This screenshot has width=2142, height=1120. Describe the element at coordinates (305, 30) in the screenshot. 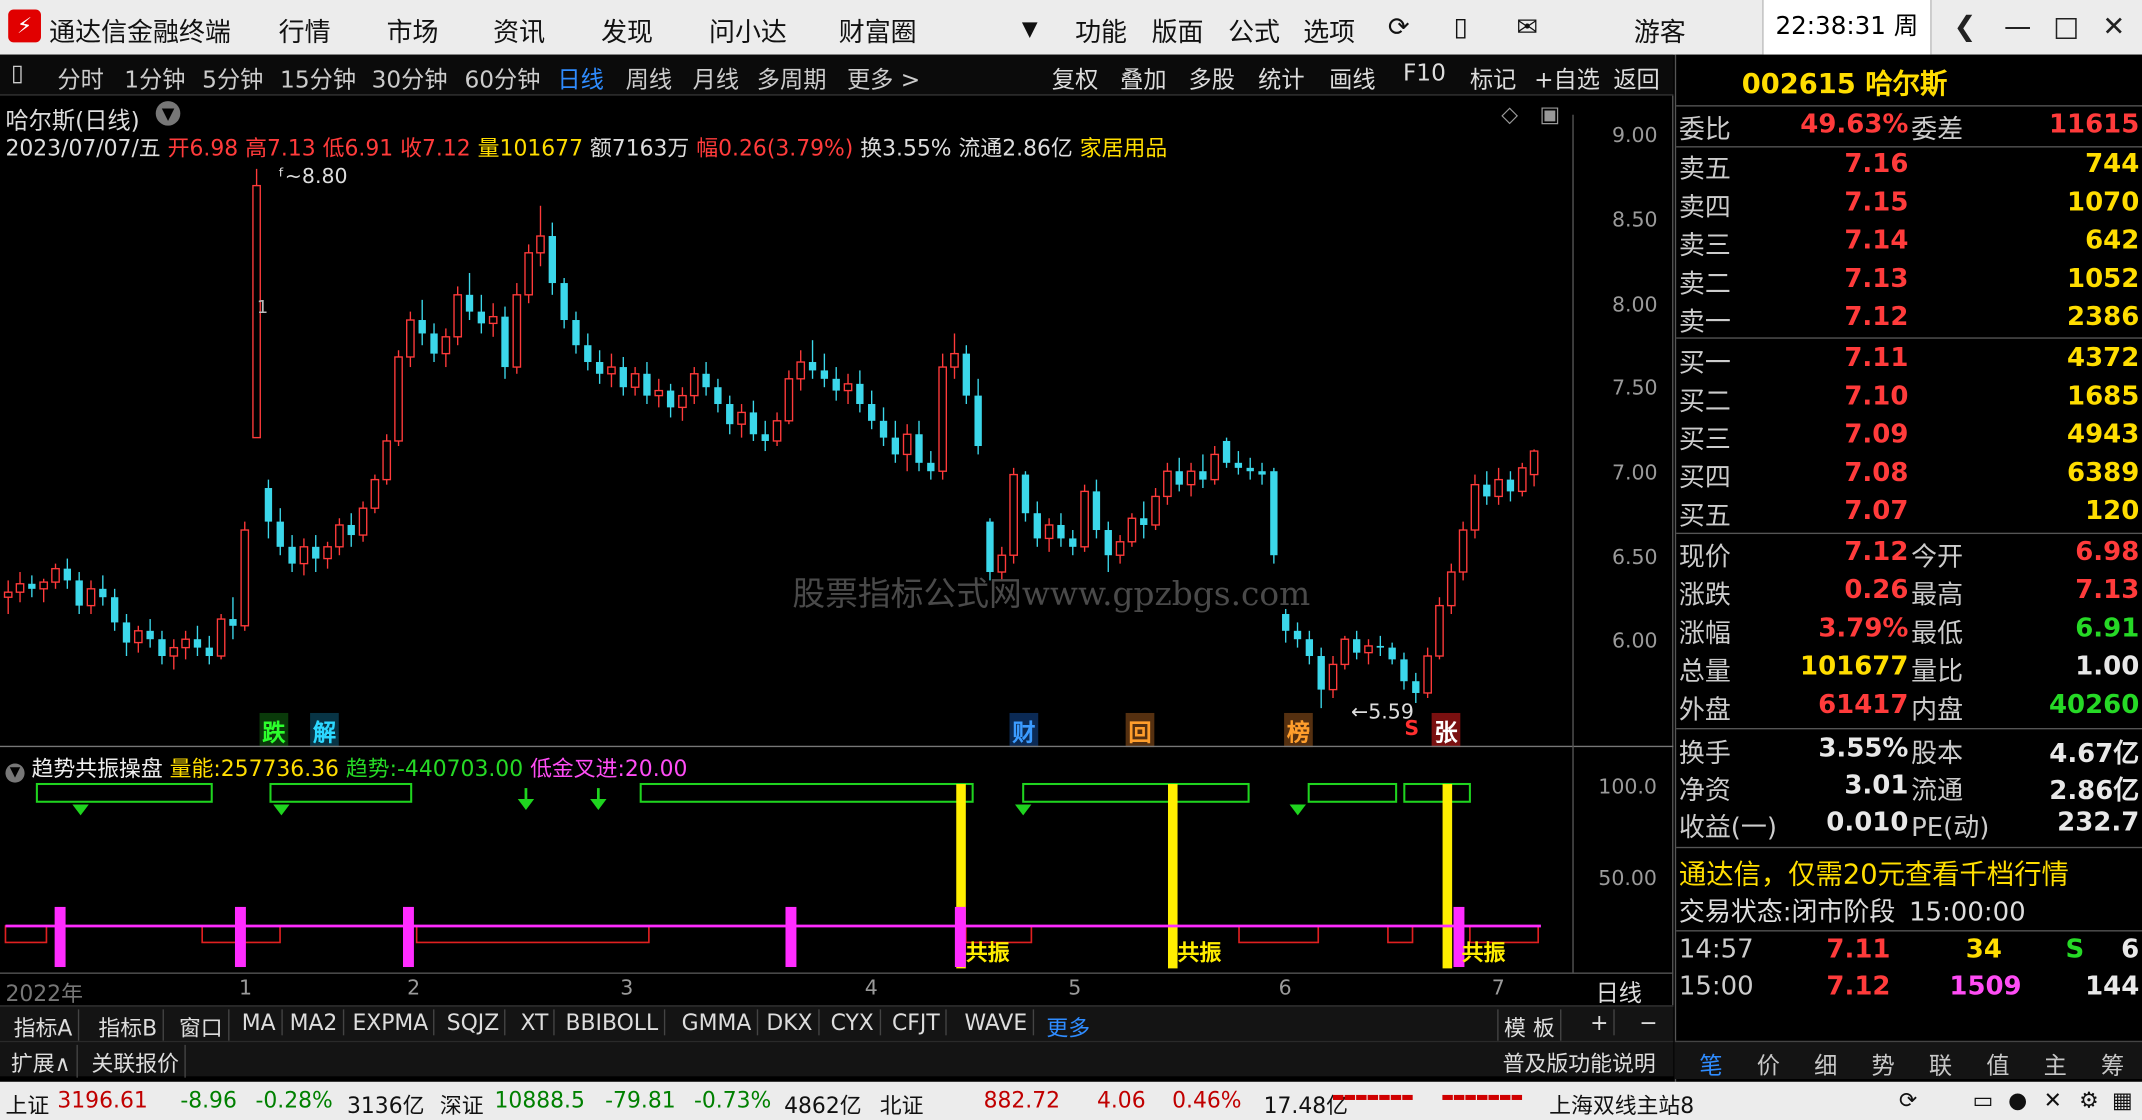

I see `menu-item: 行情` at that location.